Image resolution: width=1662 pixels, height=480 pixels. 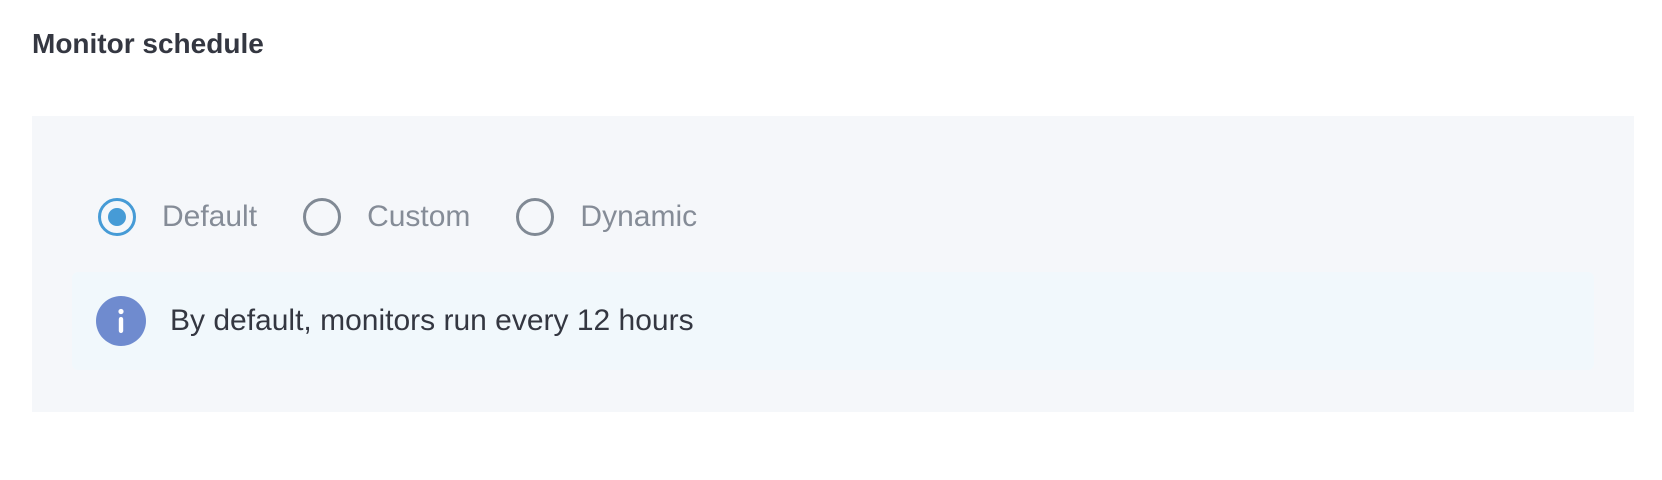 I want to click on info-icon-glyph, so click(x=121, y=320).